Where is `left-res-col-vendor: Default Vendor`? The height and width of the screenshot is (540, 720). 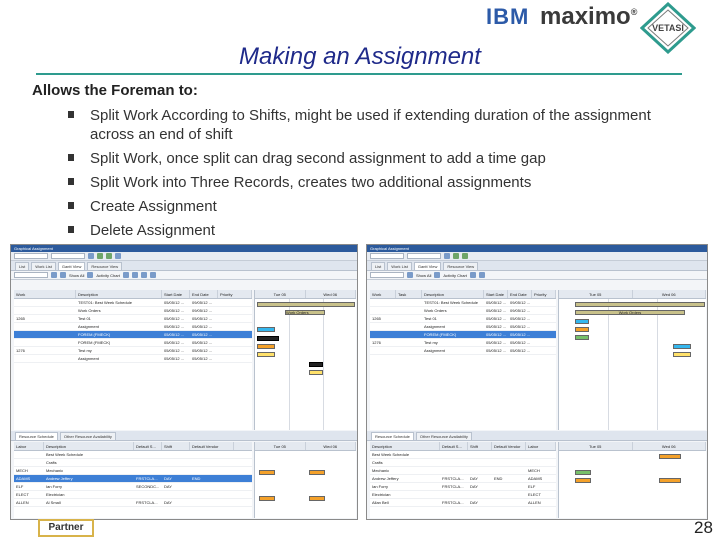
left-res-col-vendor: Default Vendor is located at coordinates (212, 446).